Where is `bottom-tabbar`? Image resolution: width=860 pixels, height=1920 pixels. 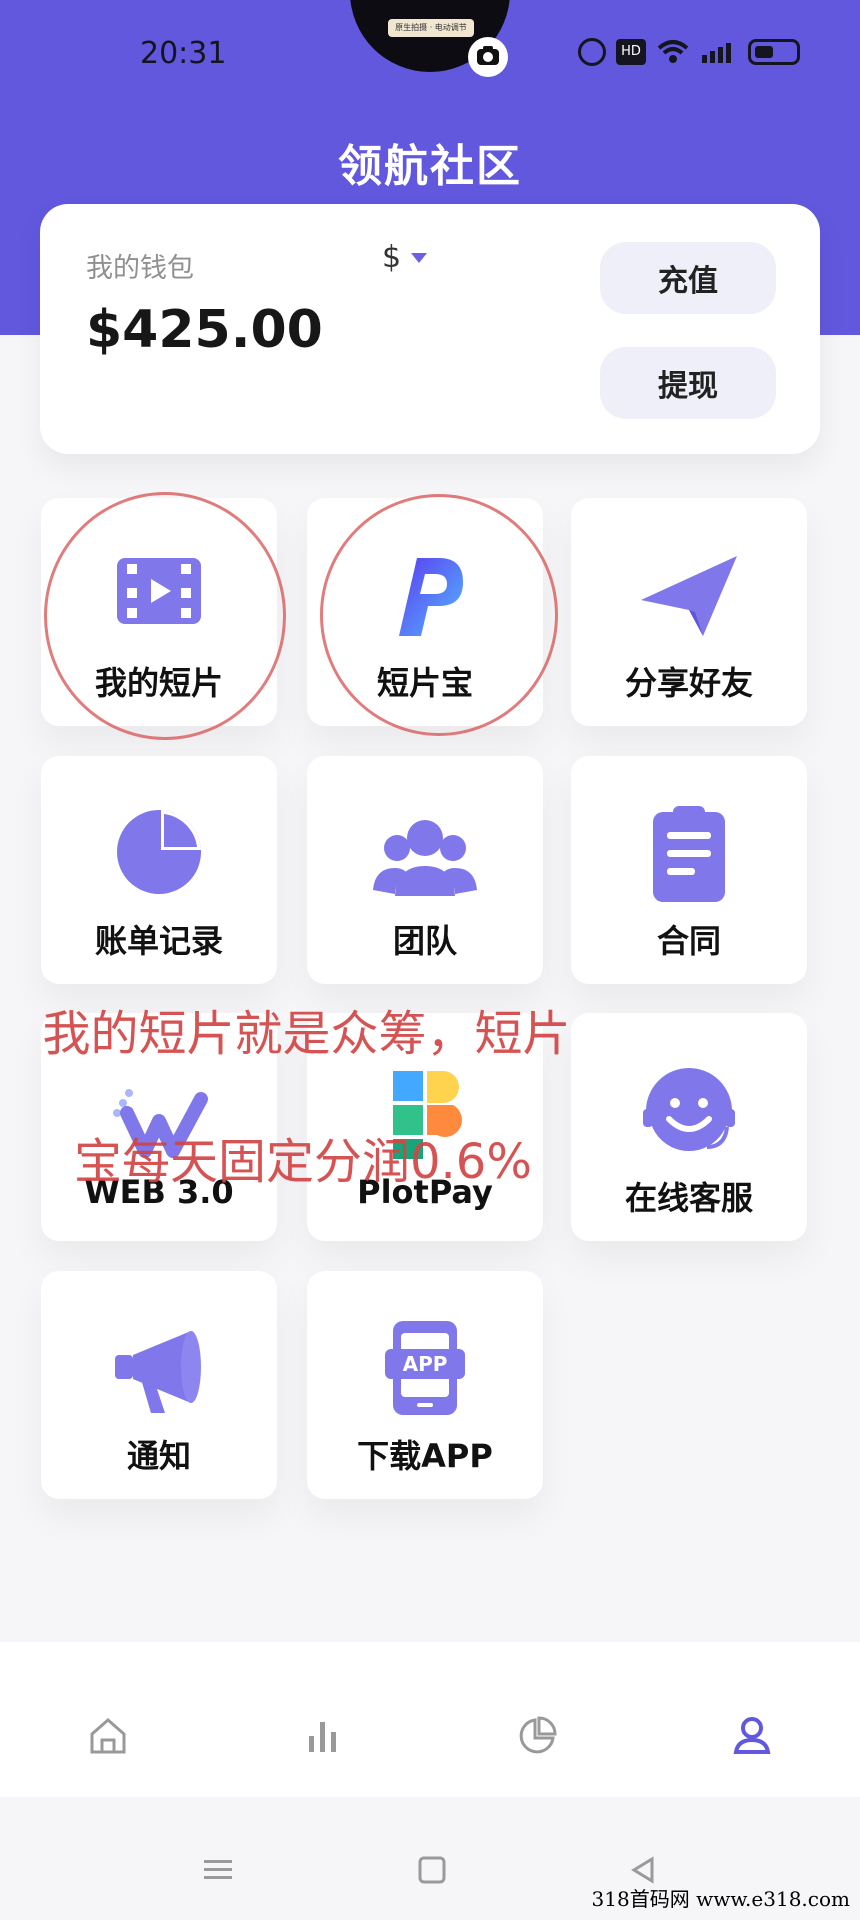 bottom-tabbar is located at coordinates (430, 1719).